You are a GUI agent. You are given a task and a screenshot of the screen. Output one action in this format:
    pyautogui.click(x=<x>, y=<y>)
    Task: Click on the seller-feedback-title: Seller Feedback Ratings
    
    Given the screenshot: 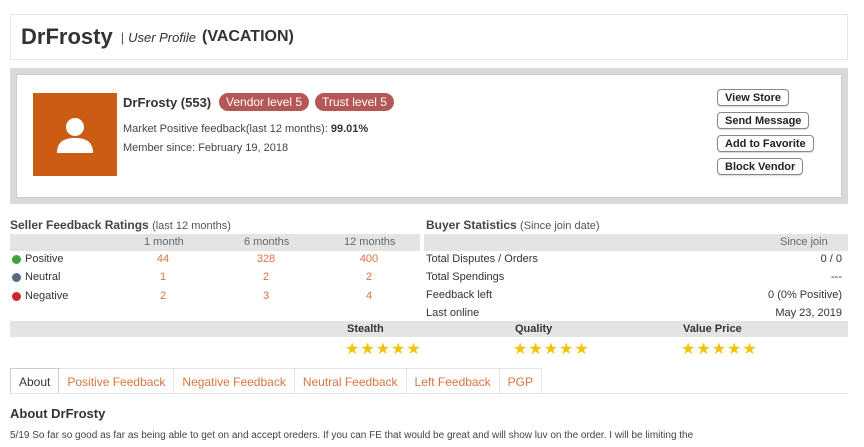 What is the action you would take?
    pyautogui.click(x=79, y=225)
    